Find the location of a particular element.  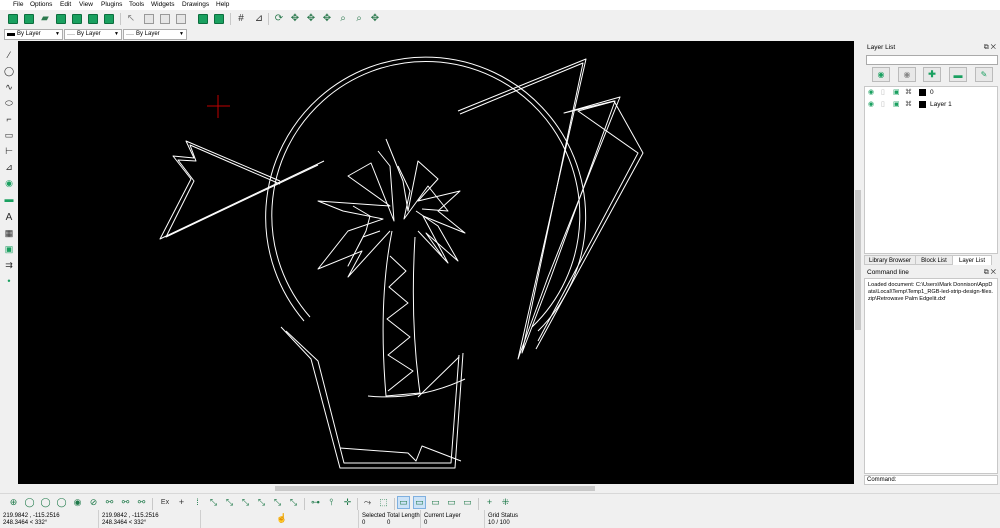

snap-on-entity-icon: ◯ is located at coordinates (61, 502).